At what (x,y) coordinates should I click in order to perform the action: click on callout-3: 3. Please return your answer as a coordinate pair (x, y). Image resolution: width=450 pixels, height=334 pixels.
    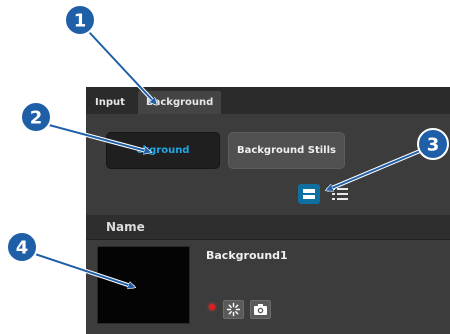
    Looking at the image, I should click on (388, 160).